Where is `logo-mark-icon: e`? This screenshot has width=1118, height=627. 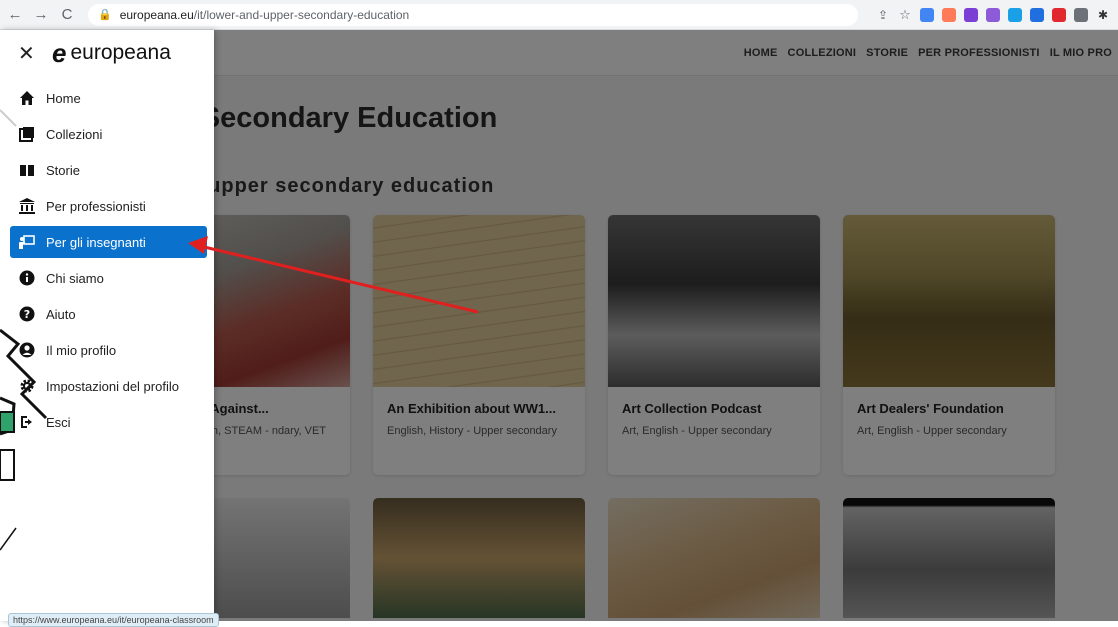
logo-mark-icon: e is located at coordinates (59, 53).